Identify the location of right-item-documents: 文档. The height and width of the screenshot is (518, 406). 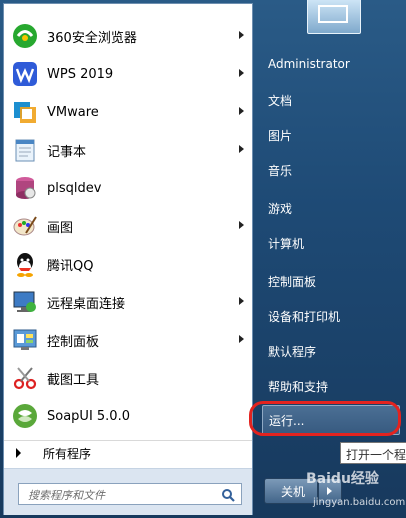
(280, 100).